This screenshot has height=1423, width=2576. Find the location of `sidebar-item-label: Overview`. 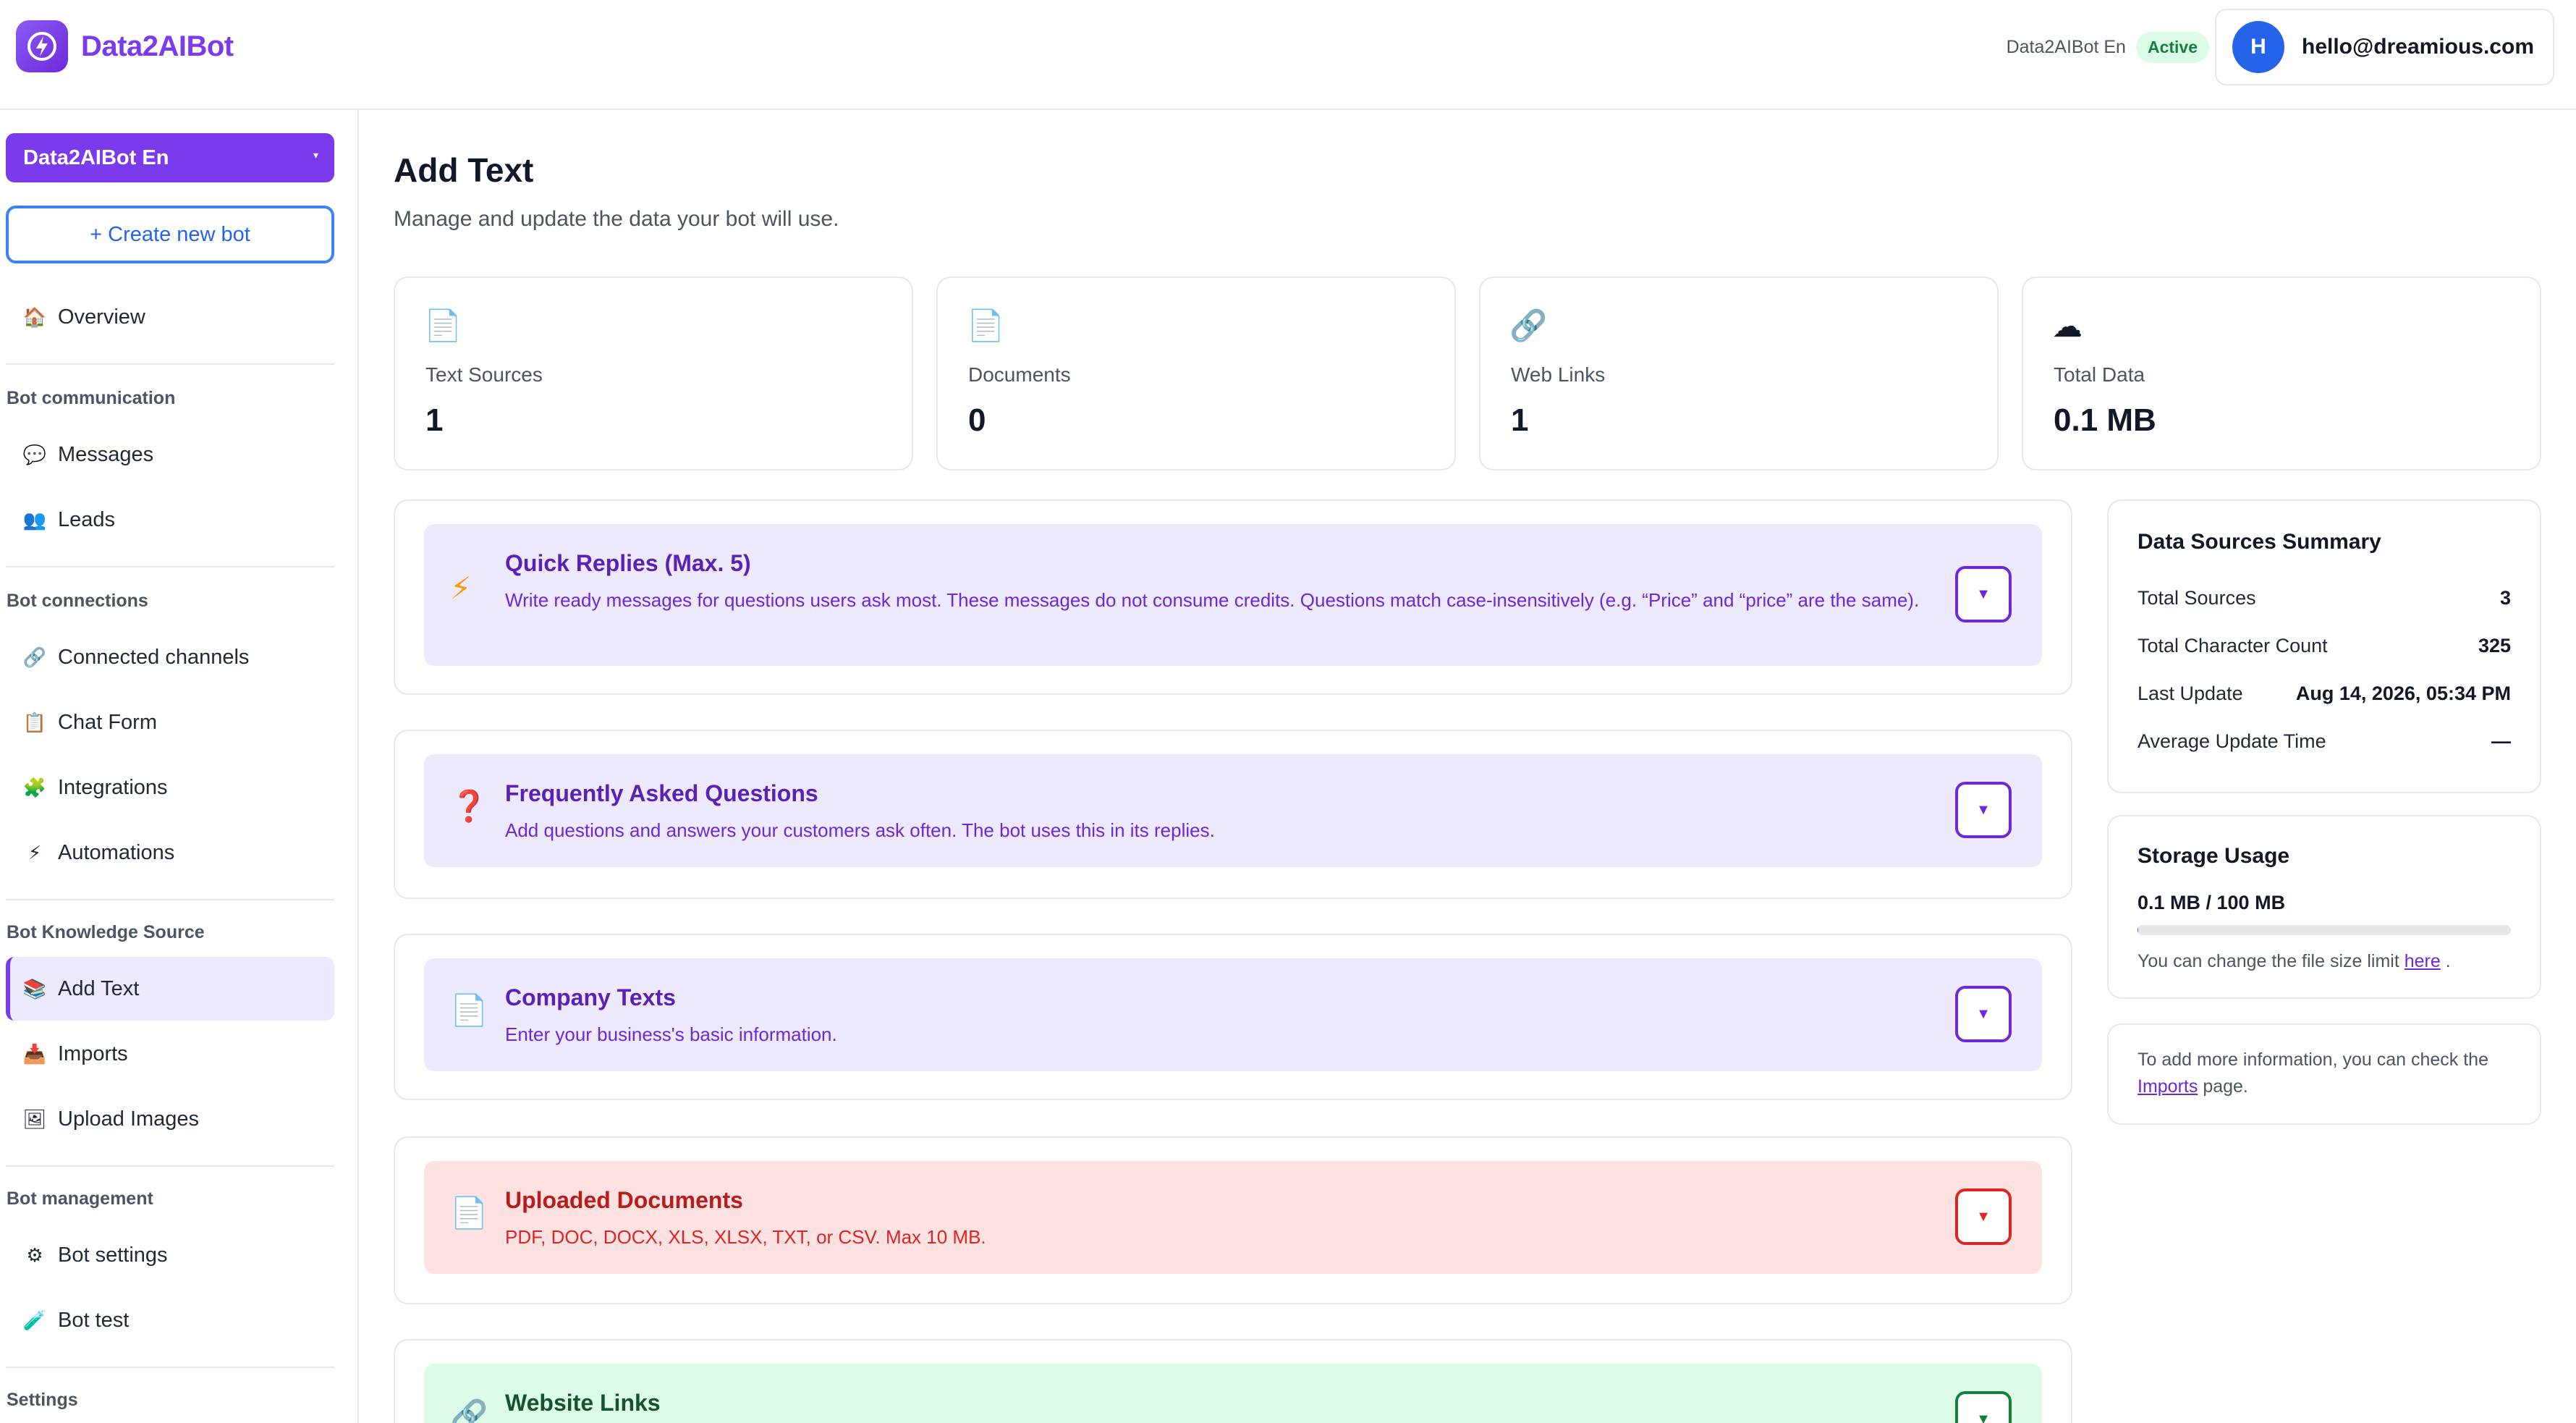

sidebar-item-label: Overview is located at coordinates (101, 317).